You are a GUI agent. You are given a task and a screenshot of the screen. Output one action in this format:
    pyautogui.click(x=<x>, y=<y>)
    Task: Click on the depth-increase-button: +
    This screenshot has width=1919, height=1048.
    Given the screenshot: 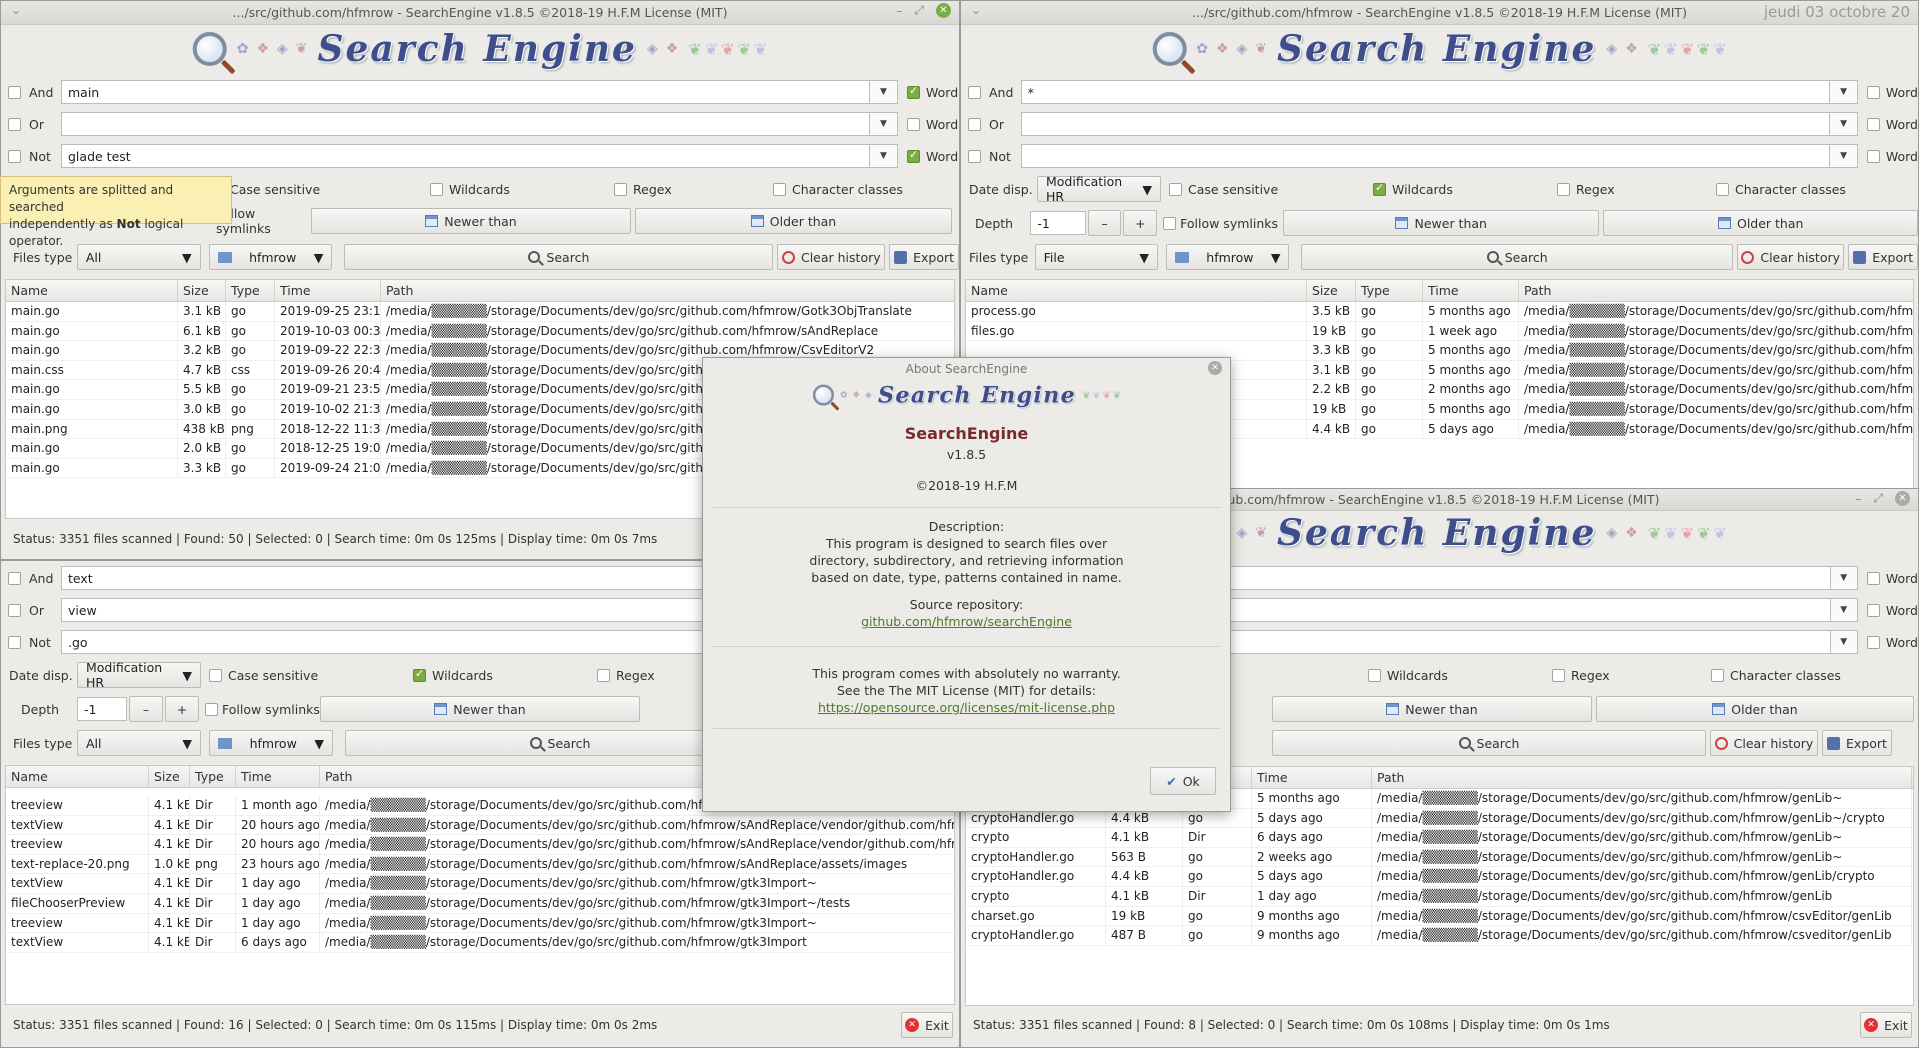 What is the action you would take?
    pyautogui.click(x=182, y=709)
    